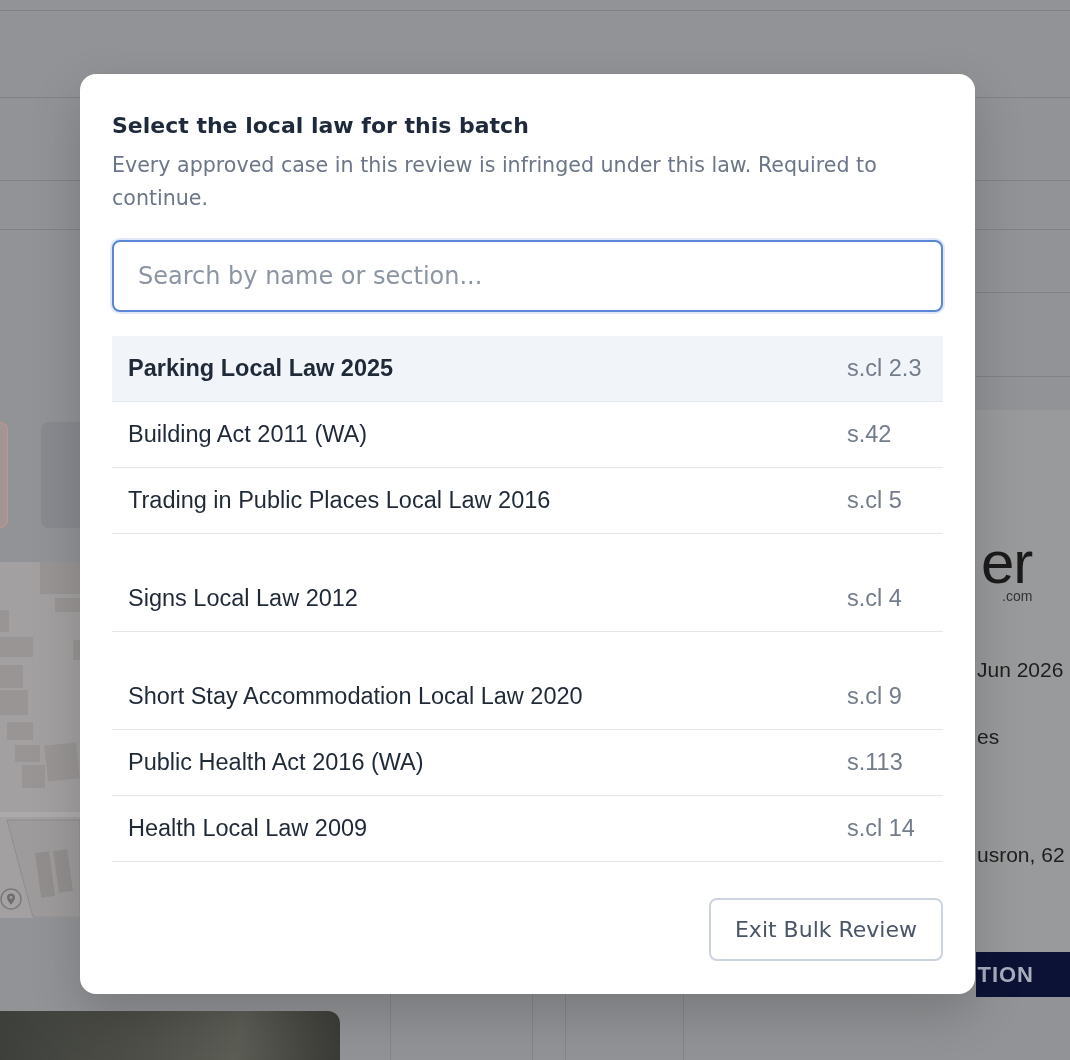 The width and height of the screenshot is (1070, 1060). I want to click on law-name: Public Health Act 2016 (WA), so click(276, 762).